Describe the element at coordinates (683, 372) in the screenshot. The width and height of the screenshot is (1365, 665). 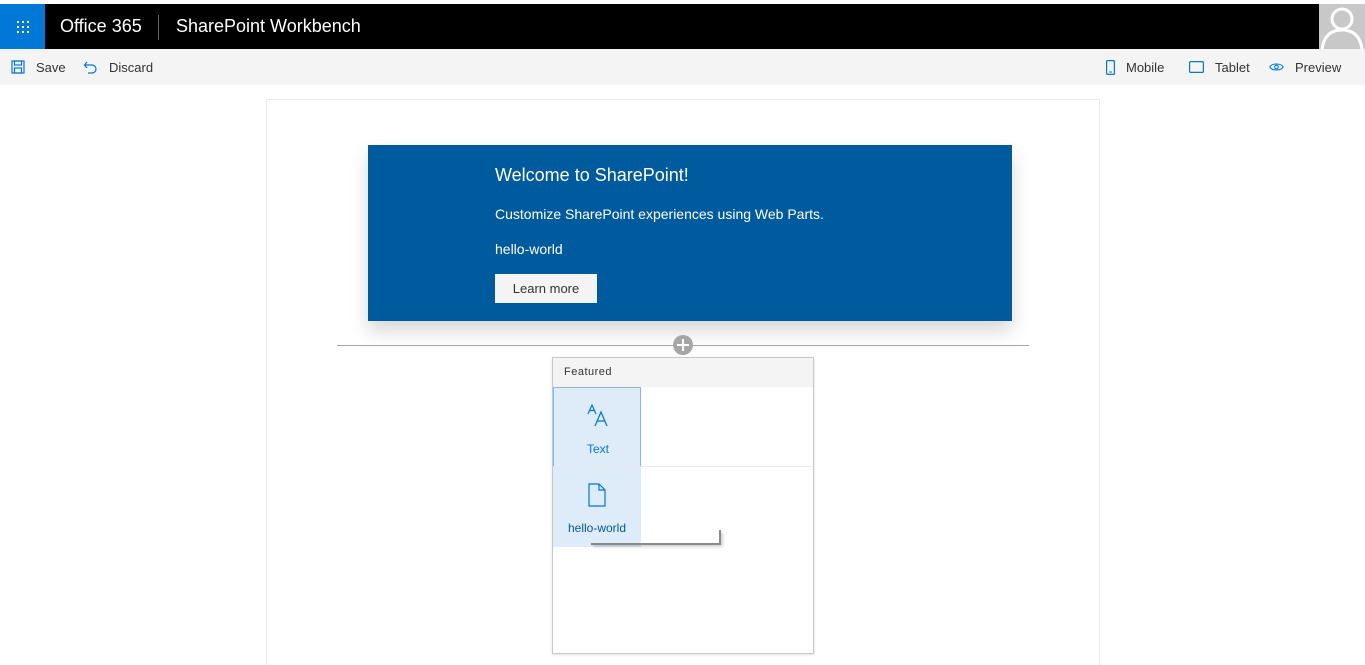
I see `toolbox-category-header: Featured` at that location.